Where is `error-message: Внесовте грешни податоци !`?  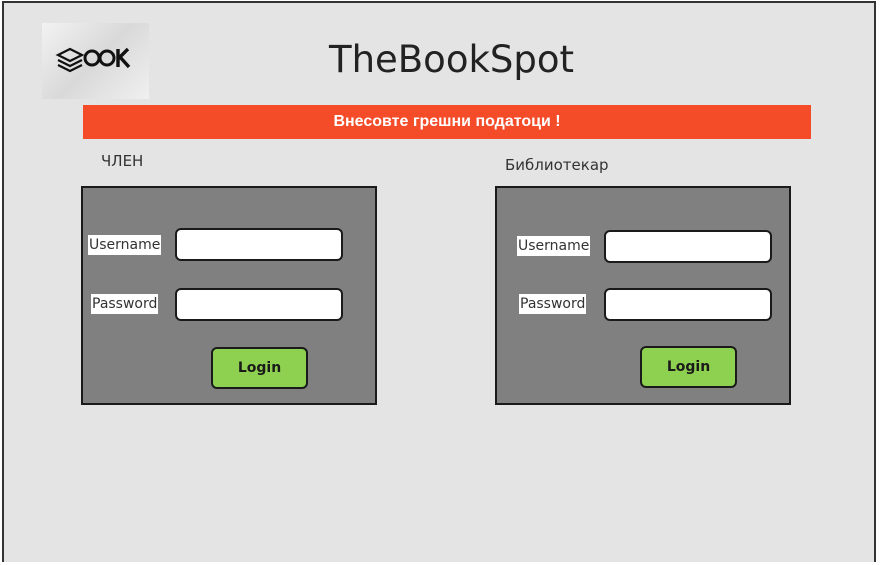
error-message: Внесовте грешни податоци ! is located at coordinates (447, 121).